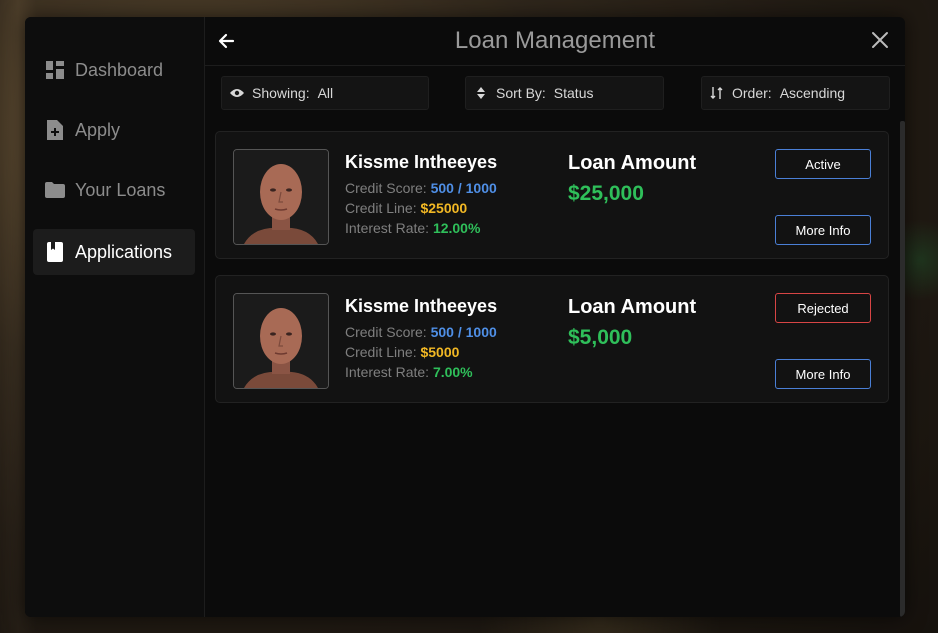 The height and width of the screenshot is (633, 938). What do you see at coordinates (600, 337) in the screenshot?
I see `loan-amount-value: $5,000` at bounding box center [600, 337].